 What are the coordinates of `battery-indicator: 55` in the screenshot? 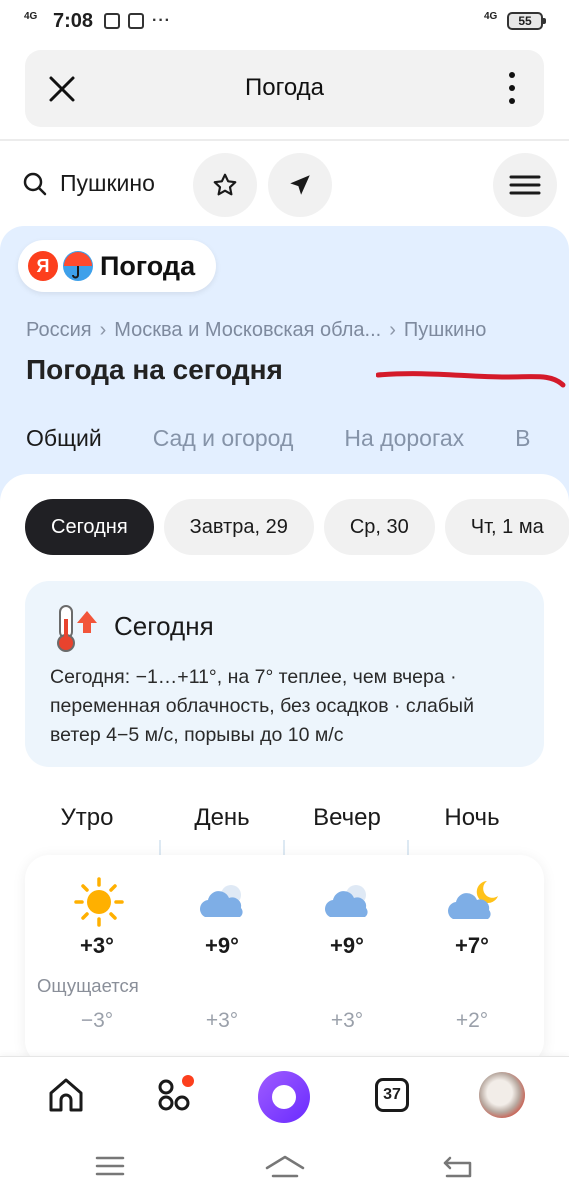 It's located at (526, 21).